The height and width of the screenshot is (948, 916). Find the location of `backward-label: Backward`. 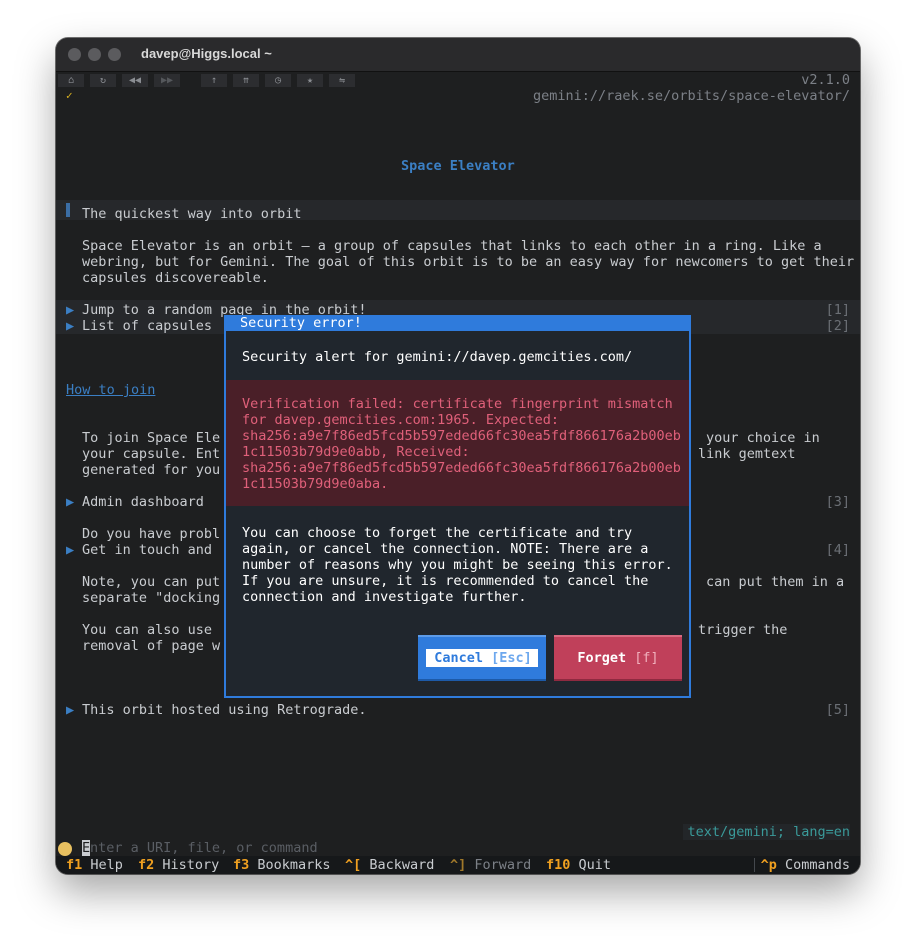

backward-label: Backward is located at coordinates (402, 865).